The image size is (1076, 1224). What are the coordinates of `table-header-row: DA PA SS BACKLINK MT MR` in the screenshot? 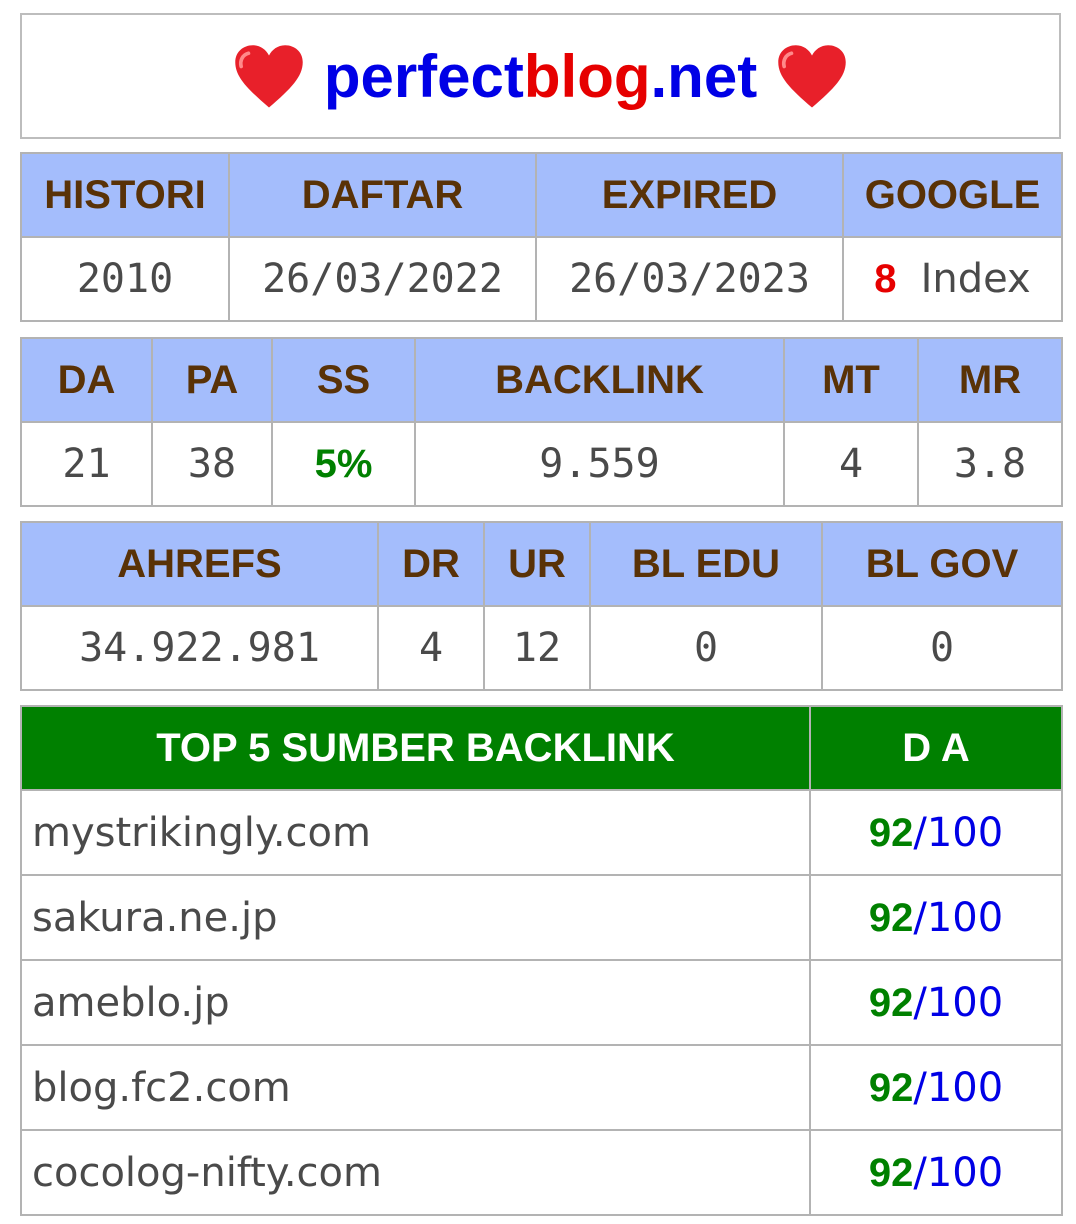 It's located at (541, 380).